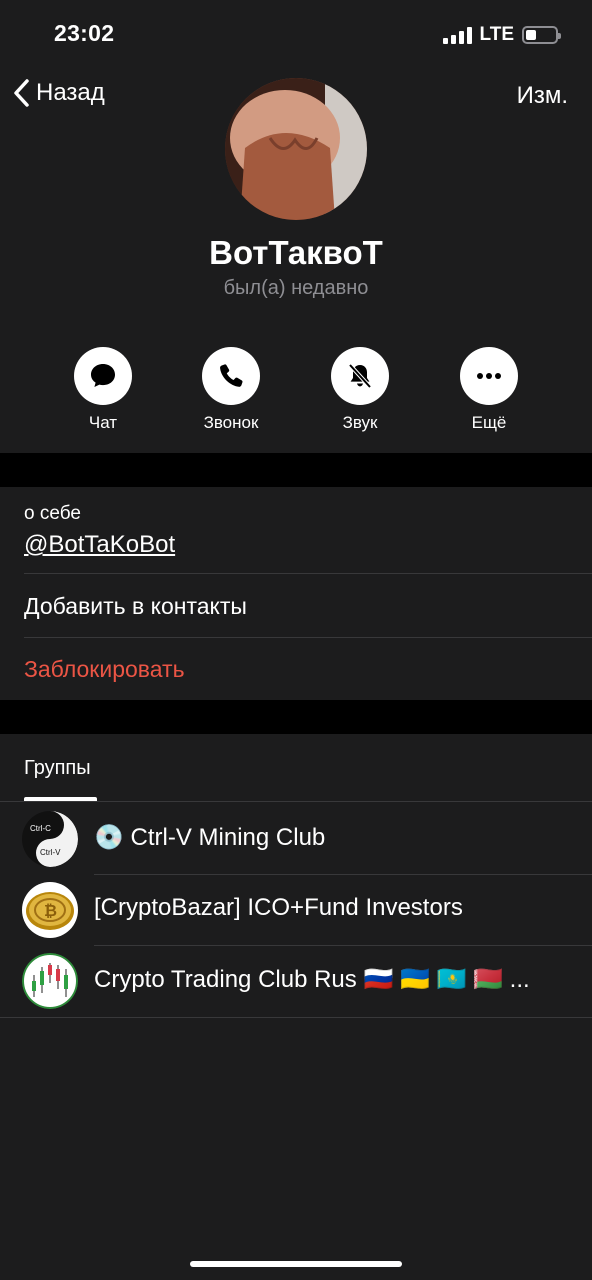 The width and height of the screenshot is (592, 1280). Describe the element at coordinates (99, 545) in the screenshot. I see `about-link: @BotTaKoBot` at that location.